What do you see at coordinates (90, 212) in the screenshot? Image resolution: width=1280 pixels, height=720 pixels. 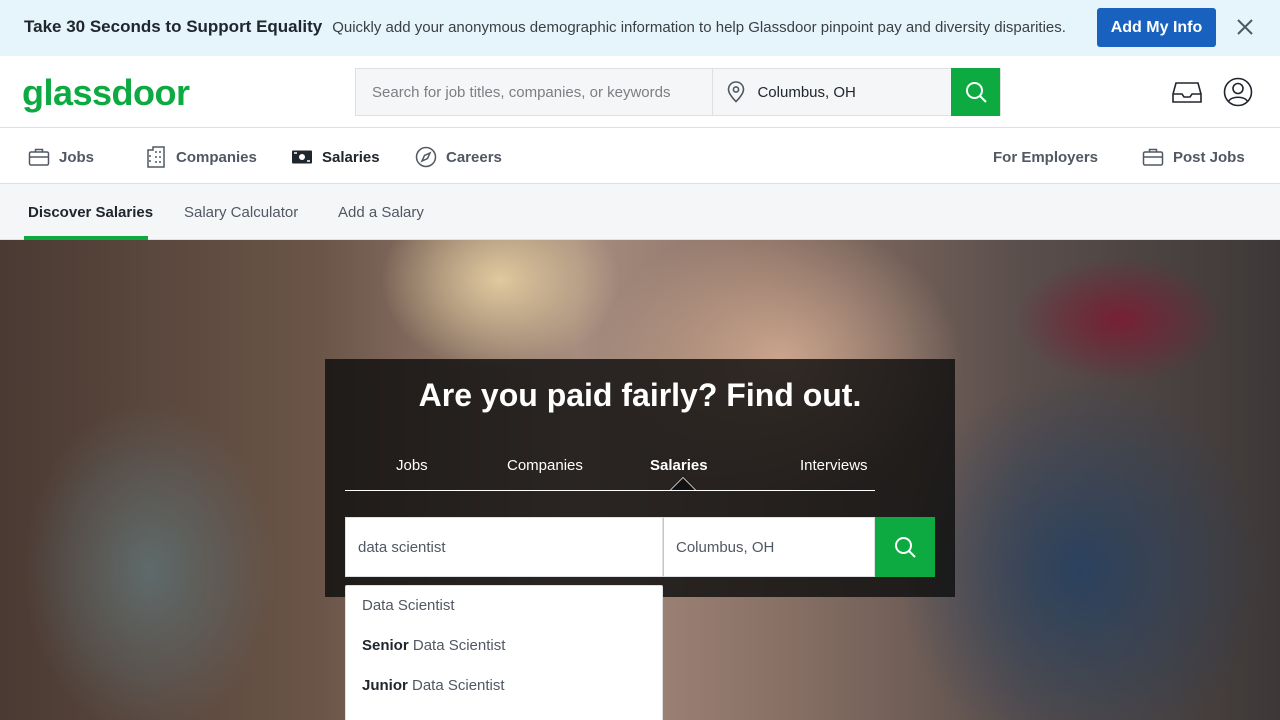 I see `subnav-discover-salaries: Discover Salaries` at bounding box center [90, 212].